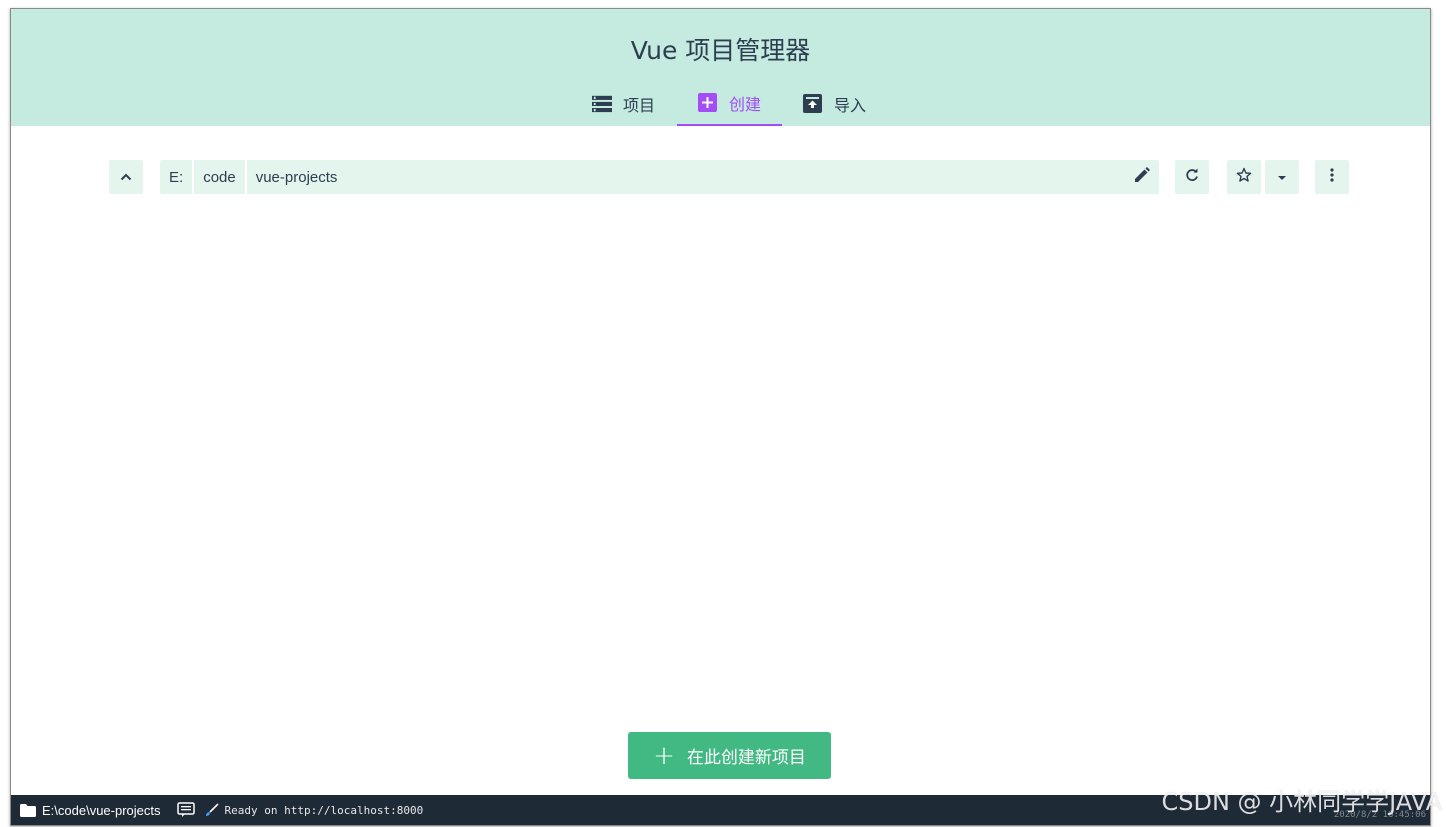 Image resolution: width=1446 pixels, height=827 pixels. I want to click on chevron-up-icon, so click(126, 177).